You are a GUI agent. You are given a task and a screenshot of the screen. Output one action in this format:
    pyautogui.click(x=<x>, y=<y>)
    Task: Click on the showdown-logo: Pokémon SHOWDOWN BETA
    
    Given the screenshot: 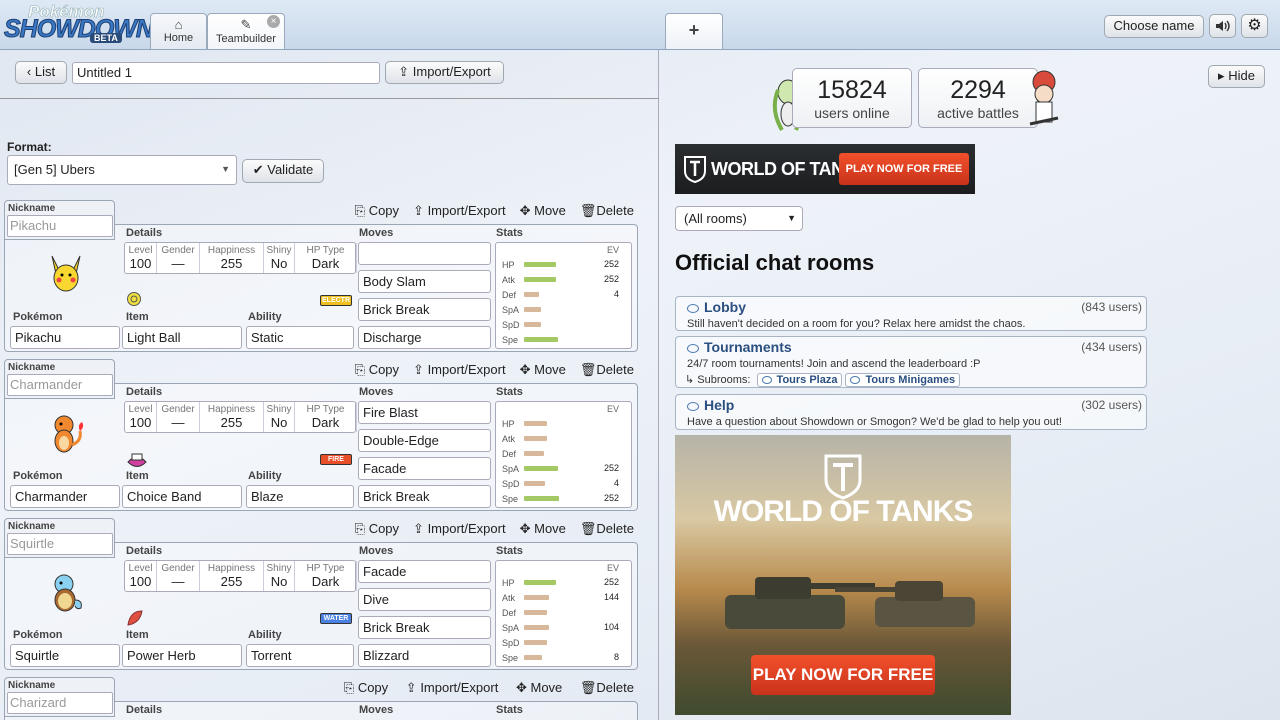 What is the action you would take?
    pyautogui.click(x=79, y=24)
    